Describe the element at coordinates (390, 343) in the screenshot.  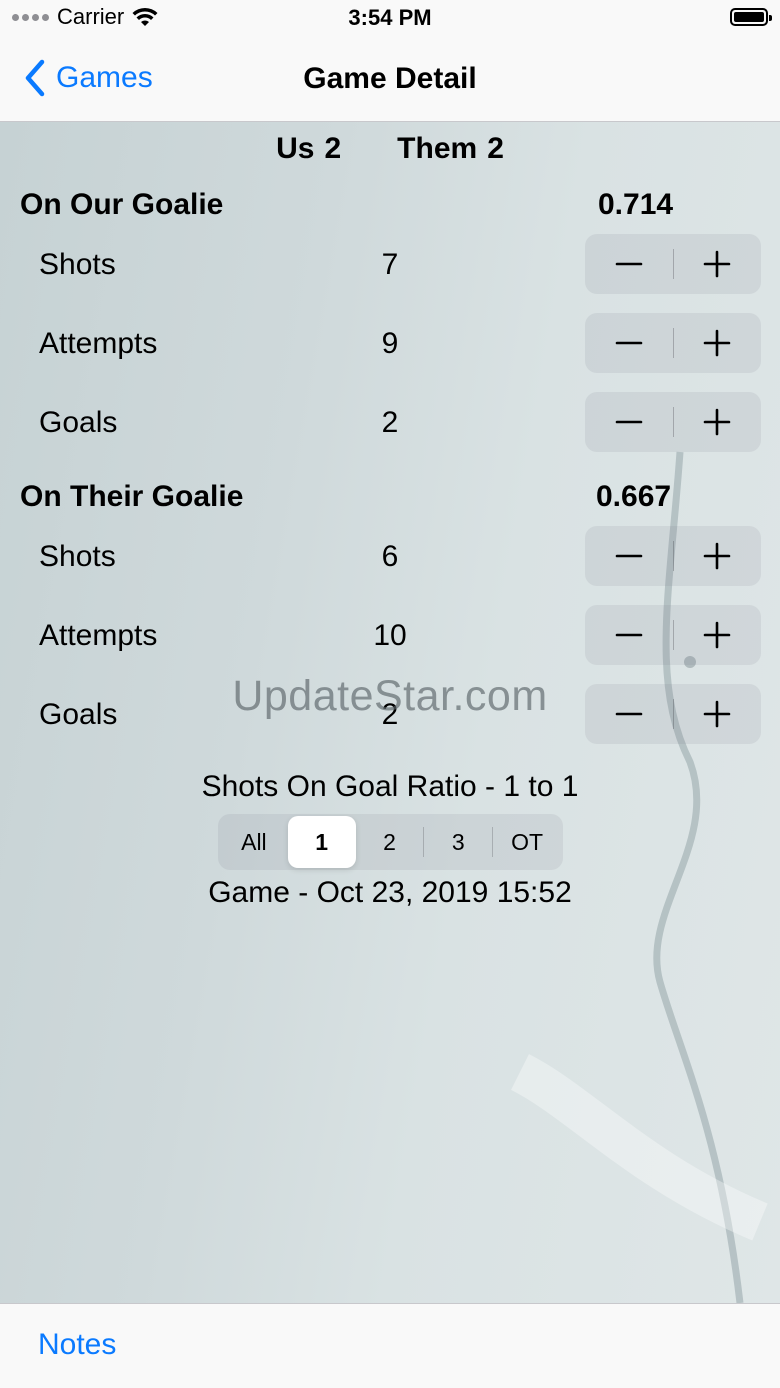
I see `our-attempts-value: 9` at that location.